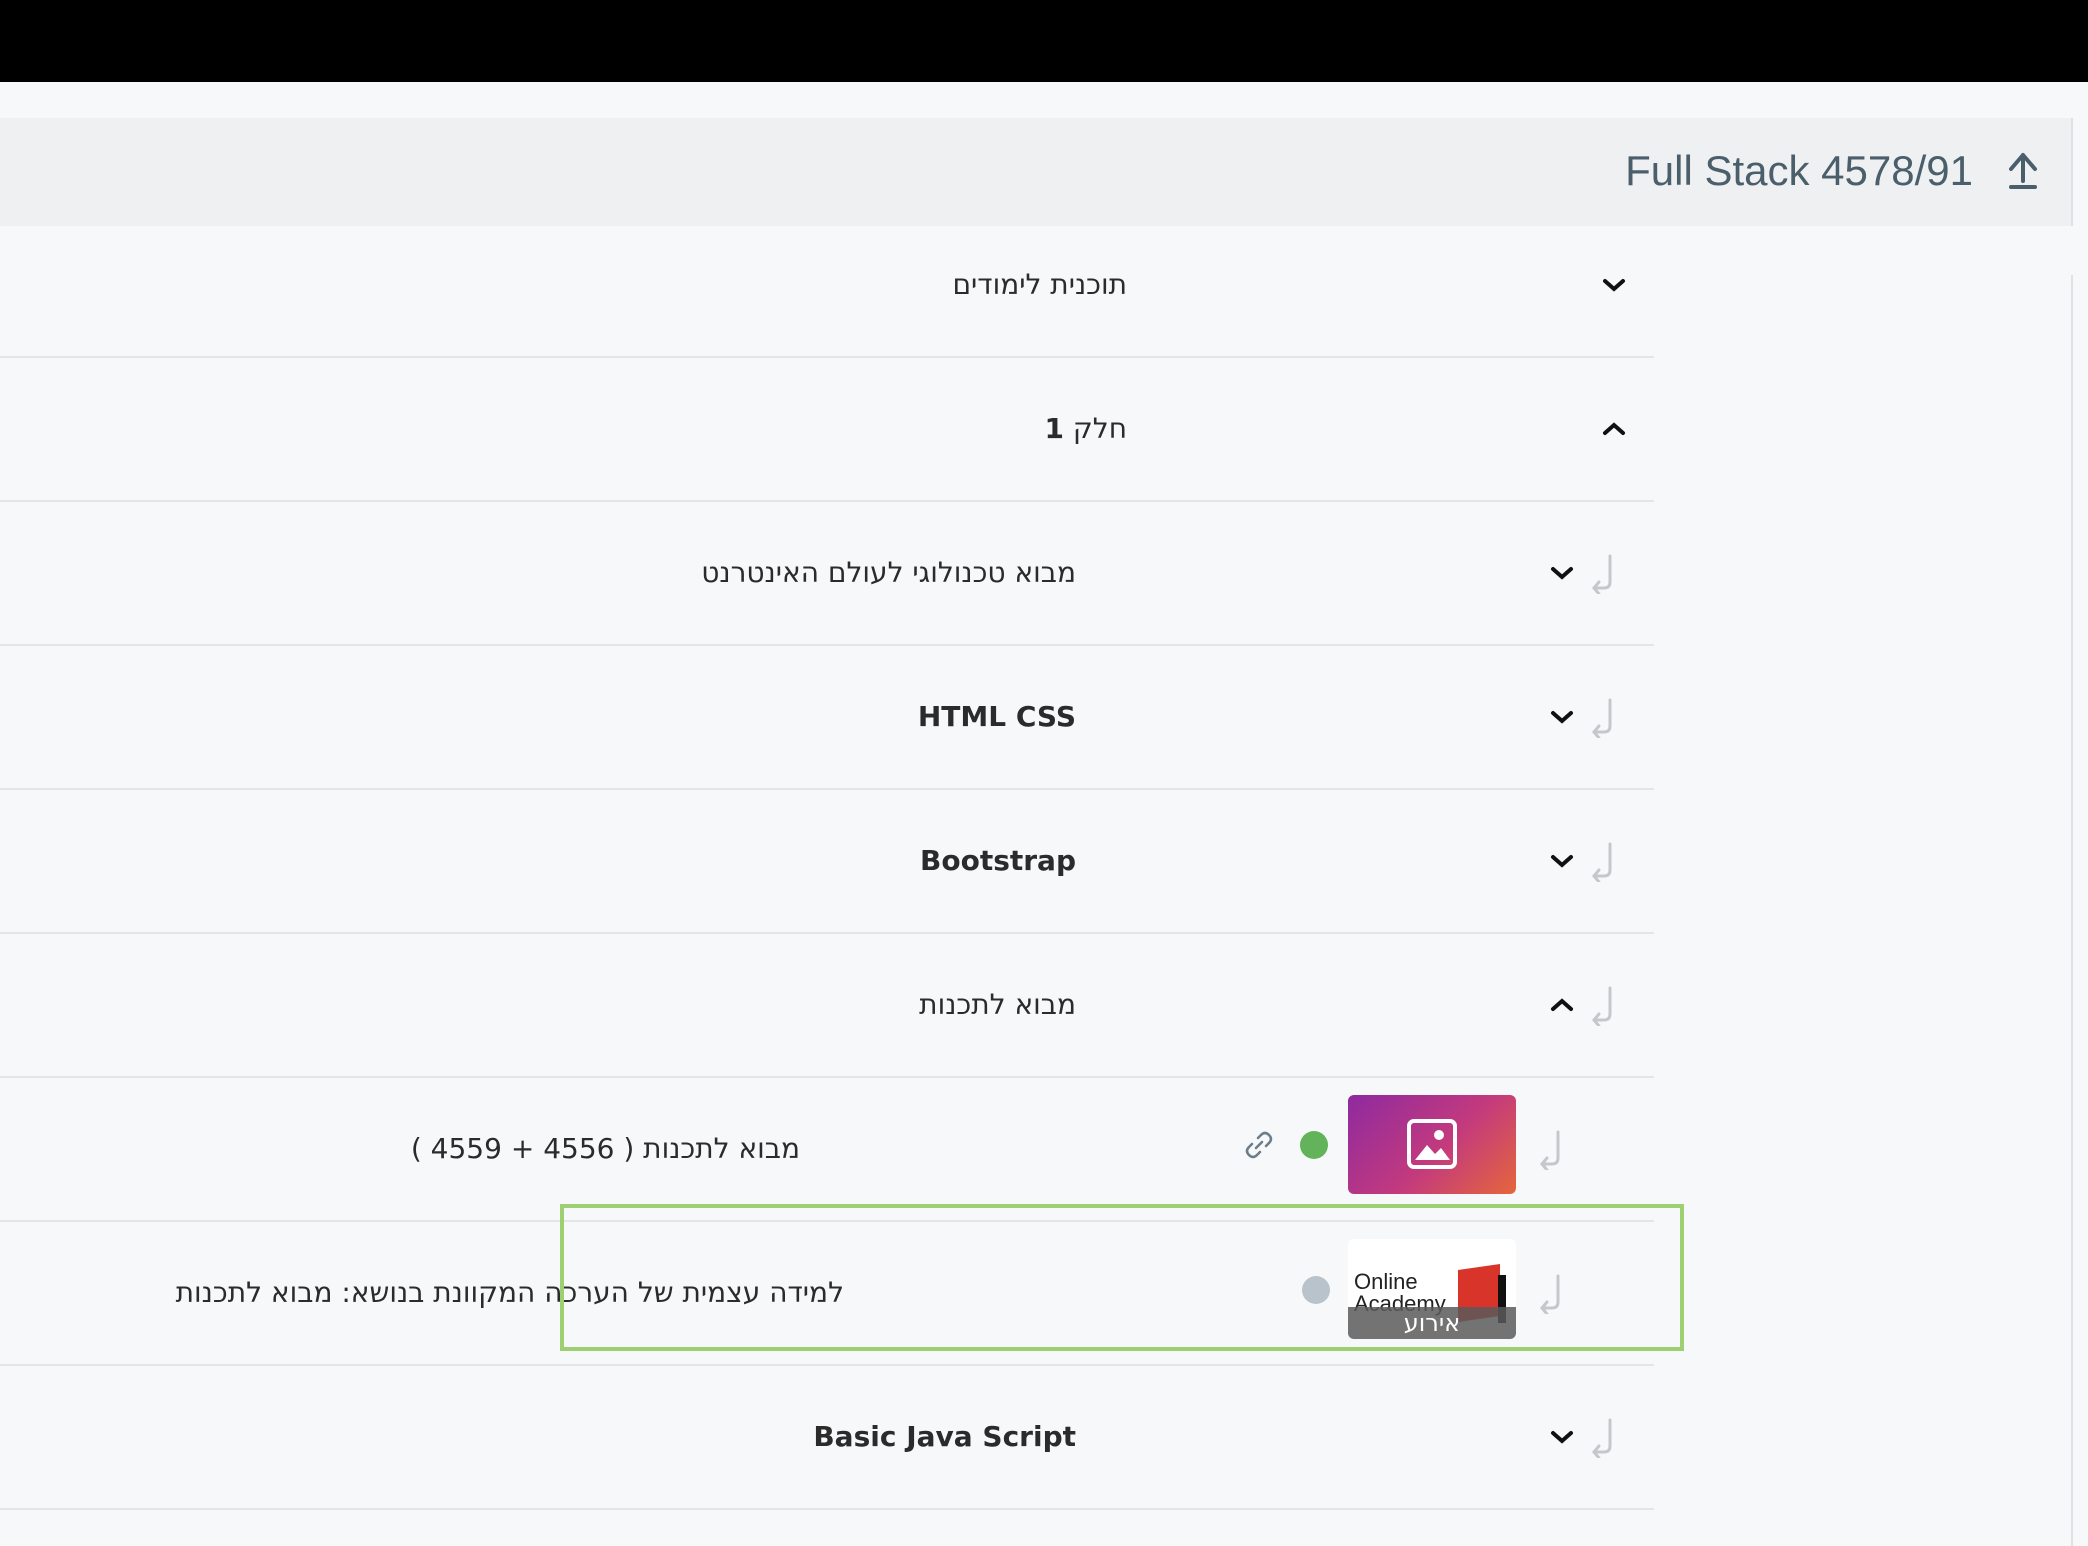 Image resolution: width=2088 pixels, height=1546 pixels. What do you see at coordinates (827, 717) in the screenshot?
I see `module-row: HTML CSS` at bounding box center [827, 717].